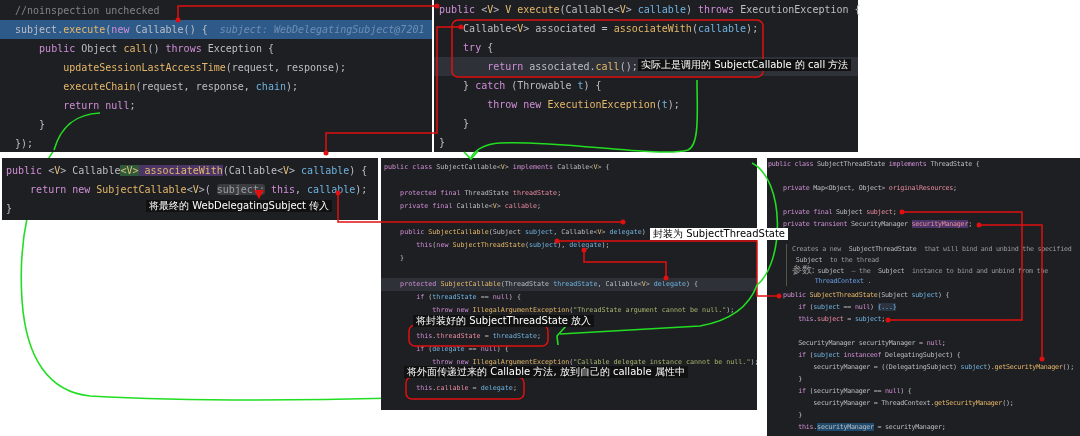 This screenshot has height=436, width=1080. What do you see at coordinates (87, 11) in the screenshot?
I see `code-line: //noinspection unchecked` at bounding box center [87, 11].